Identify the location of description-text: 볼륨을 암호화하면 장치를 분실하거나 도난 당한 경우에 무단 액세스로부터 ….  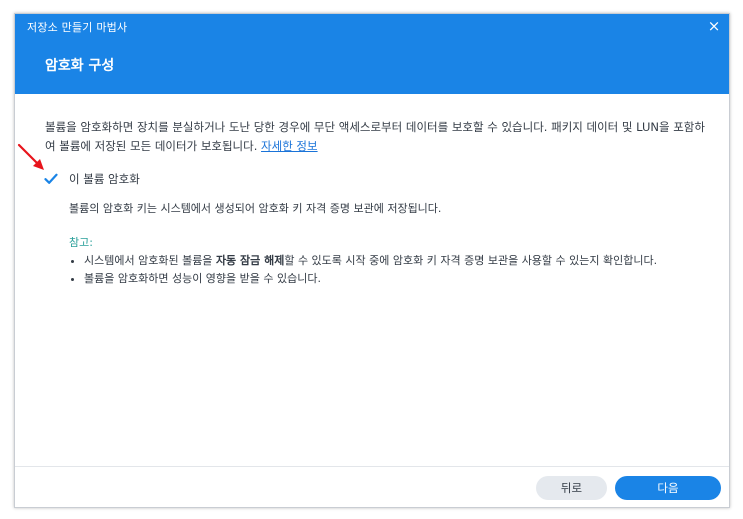
(376, 137).